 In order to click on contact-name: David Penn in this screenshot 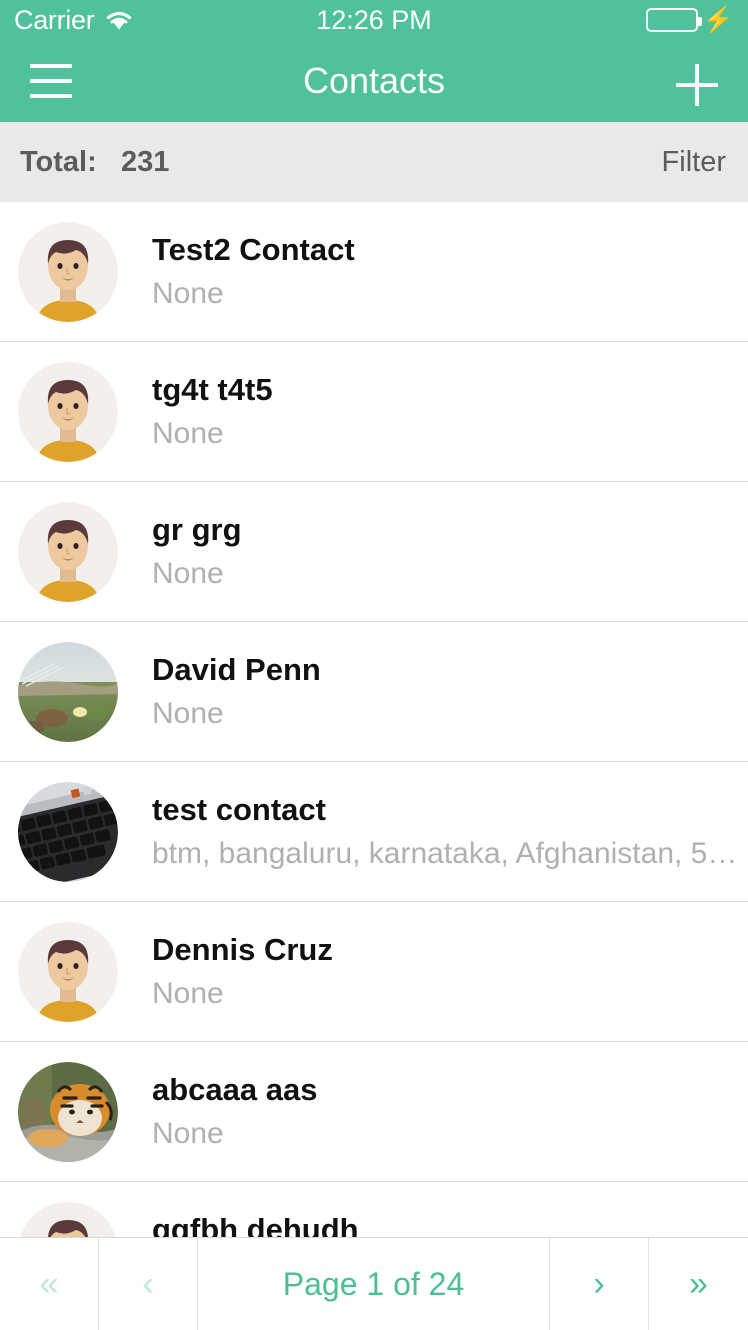, I will do `click(236, 669)`.